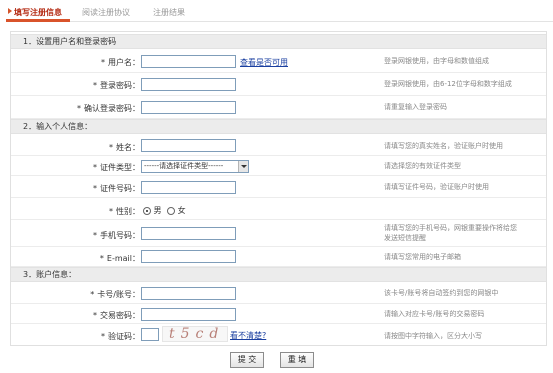  What do you see at coordinates (278, 335) in the screenshot?
I see `row-captcha: * 验证码： t5cd 看不清楚? 请按图中字符输入，区分大小写` at bounding box center [278, 335].